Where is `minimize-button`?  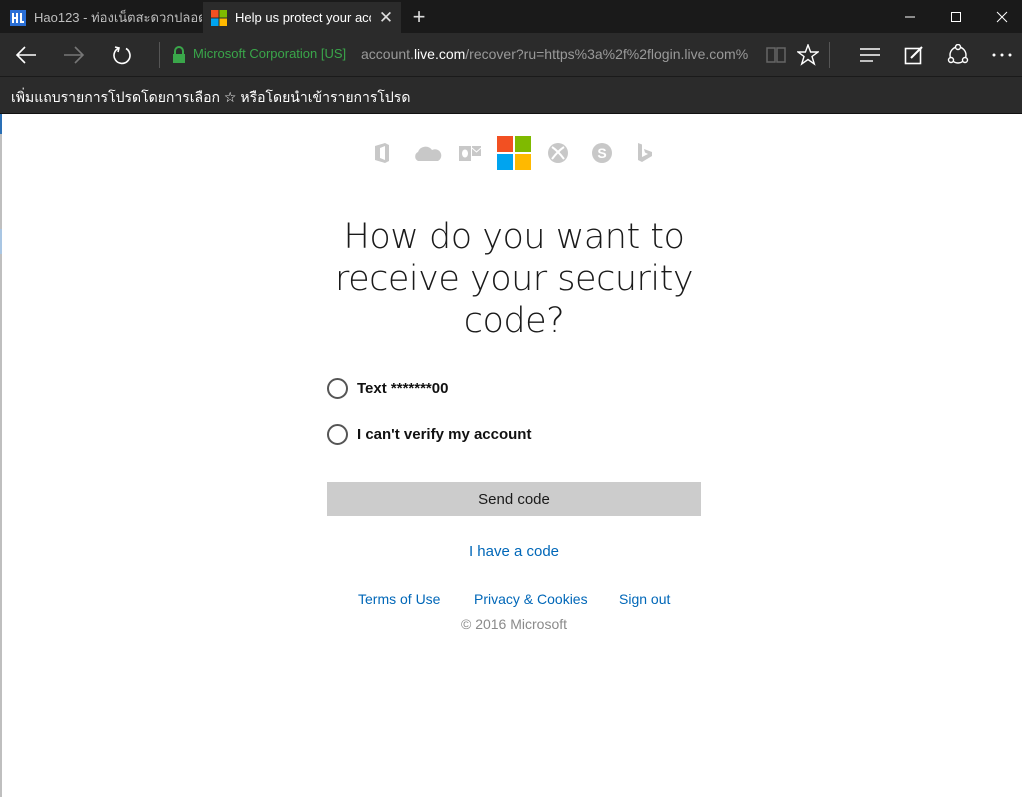 minimize-button is located at coordinates (910, 16).